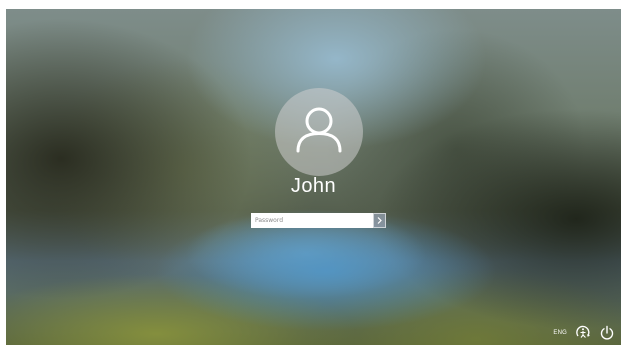 Image resolution: width=627 pixels, height=354 pixels. What do you see at coordinates (607, 333) in the screenshot?
I see `power-icon` at bounding box center [607, 333].